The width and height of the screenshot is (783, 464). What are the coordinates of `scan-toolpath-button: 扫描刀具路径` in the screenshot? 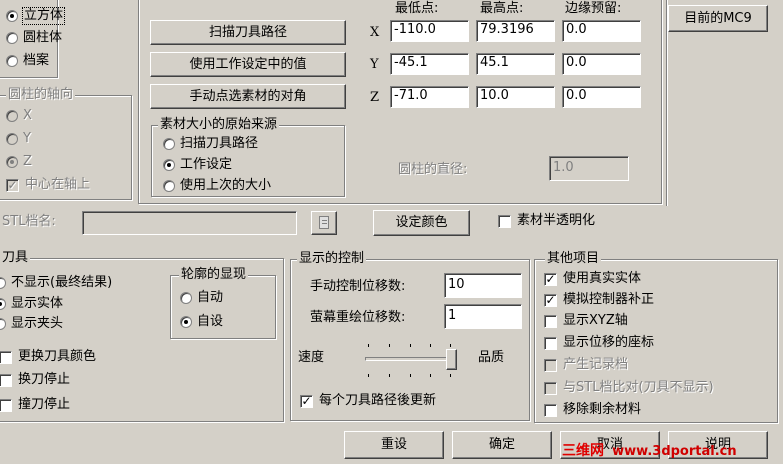 It's located at (248, 32).